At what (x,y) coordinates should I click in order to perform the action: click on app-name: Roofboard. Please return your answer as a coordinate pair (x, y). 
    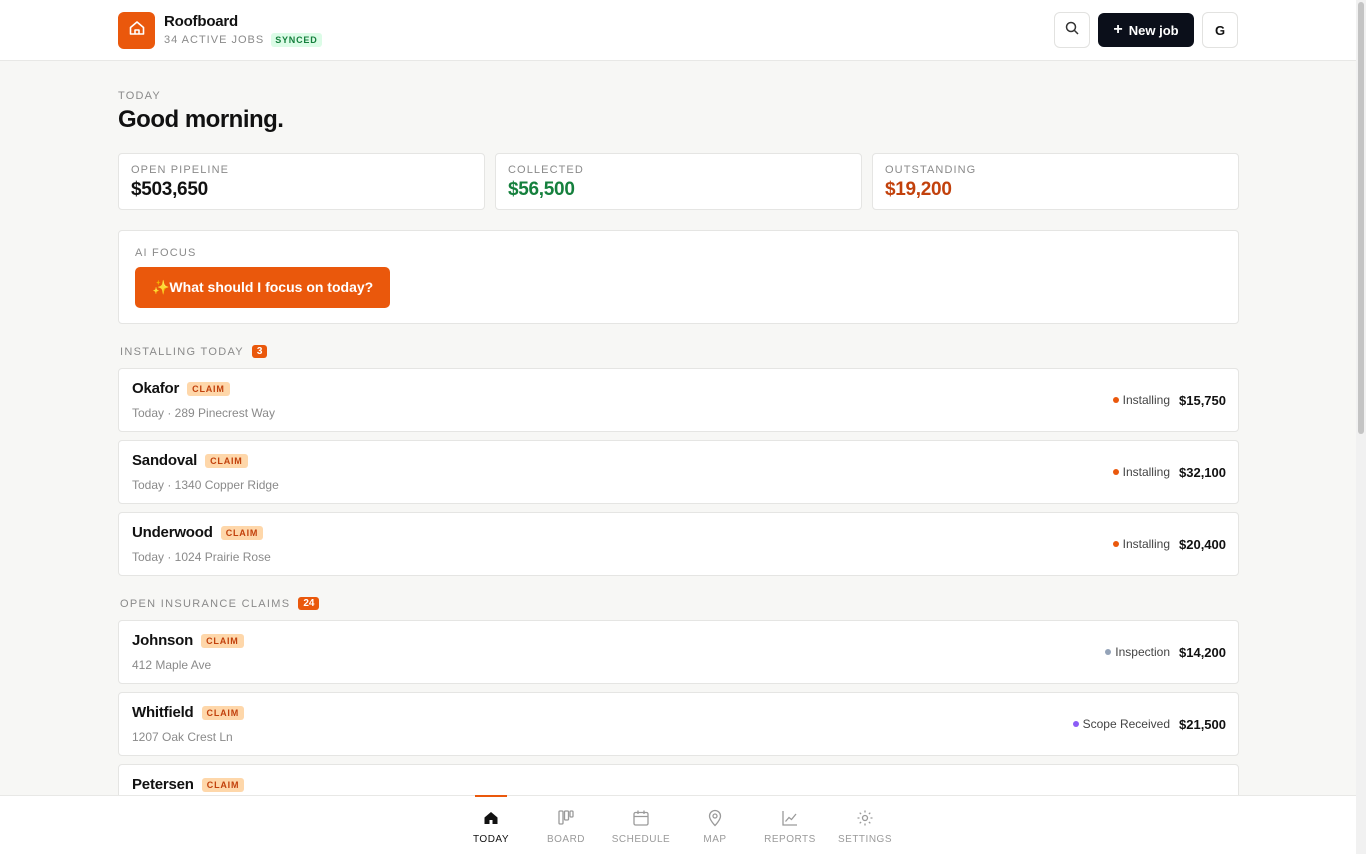
    Looking at the image, I should click on (201, 21).